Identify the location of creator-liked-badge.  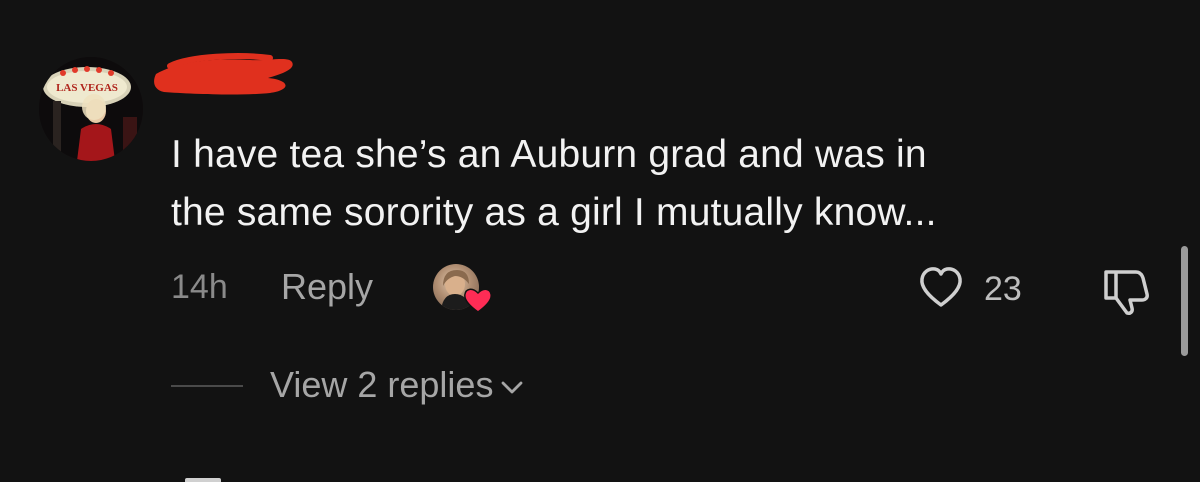
(463, 290).